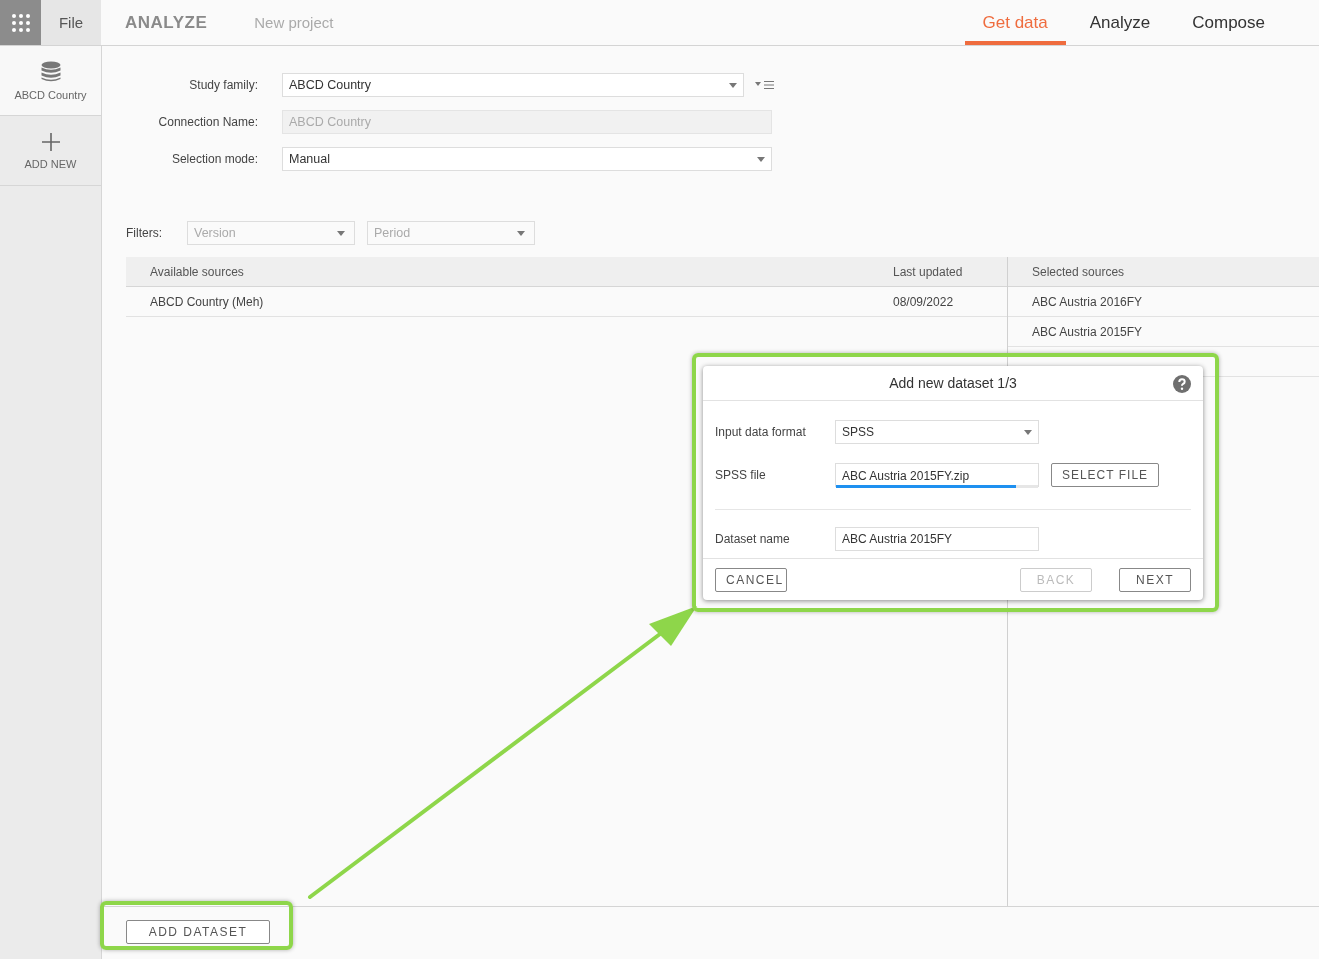 Image resolution: width=1319 pixels, height=959 pixels. What do you see at coordinates (208, 122) in the screenshot?
I see `field-label: Connection Name:` at bounding box center [208, 122].